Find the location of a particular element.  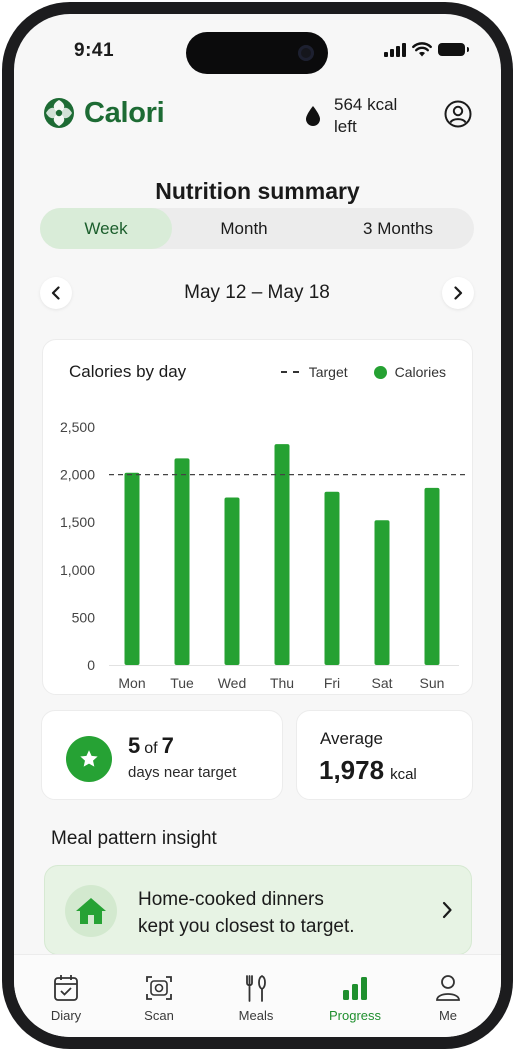

bar-sun is located at coordinates (432, 576).